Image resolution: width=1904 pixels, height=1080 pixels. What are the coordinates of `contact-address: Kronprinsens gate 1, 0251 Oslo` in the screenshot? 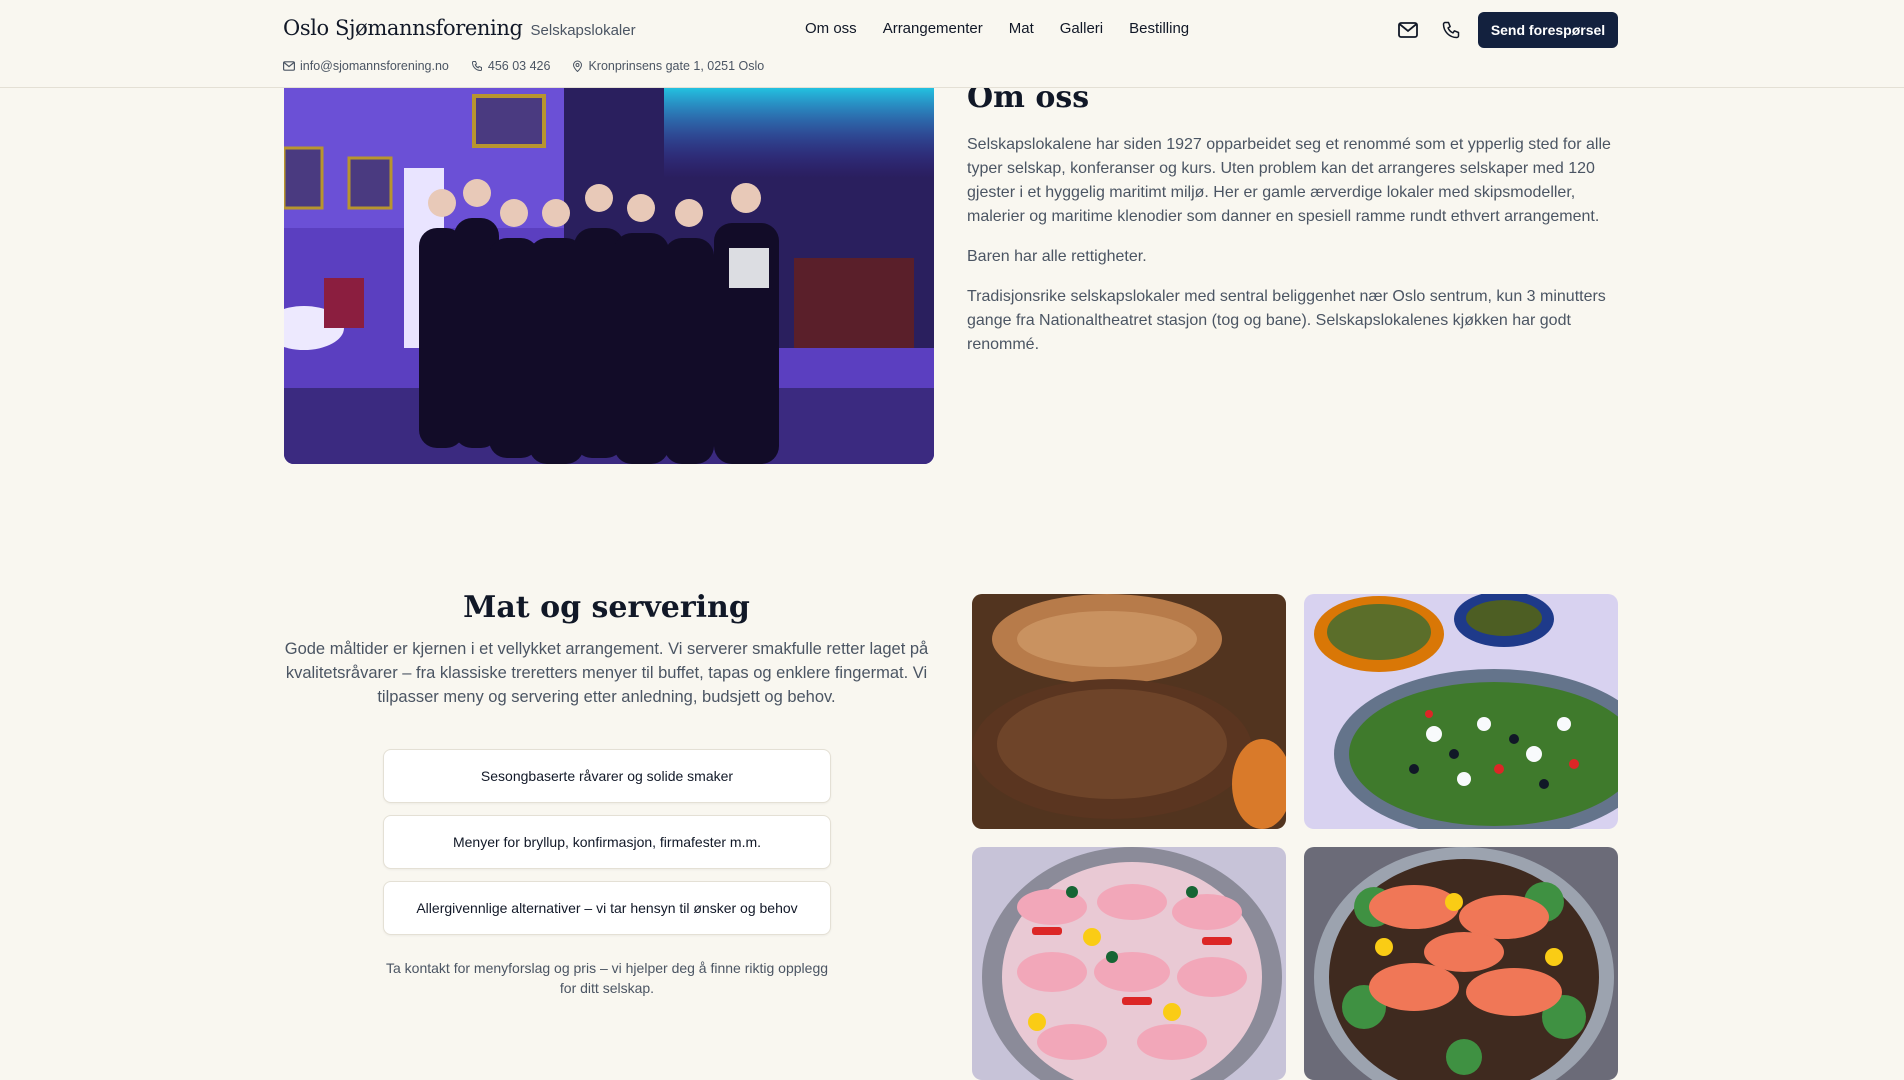 It's located at (668, 66).